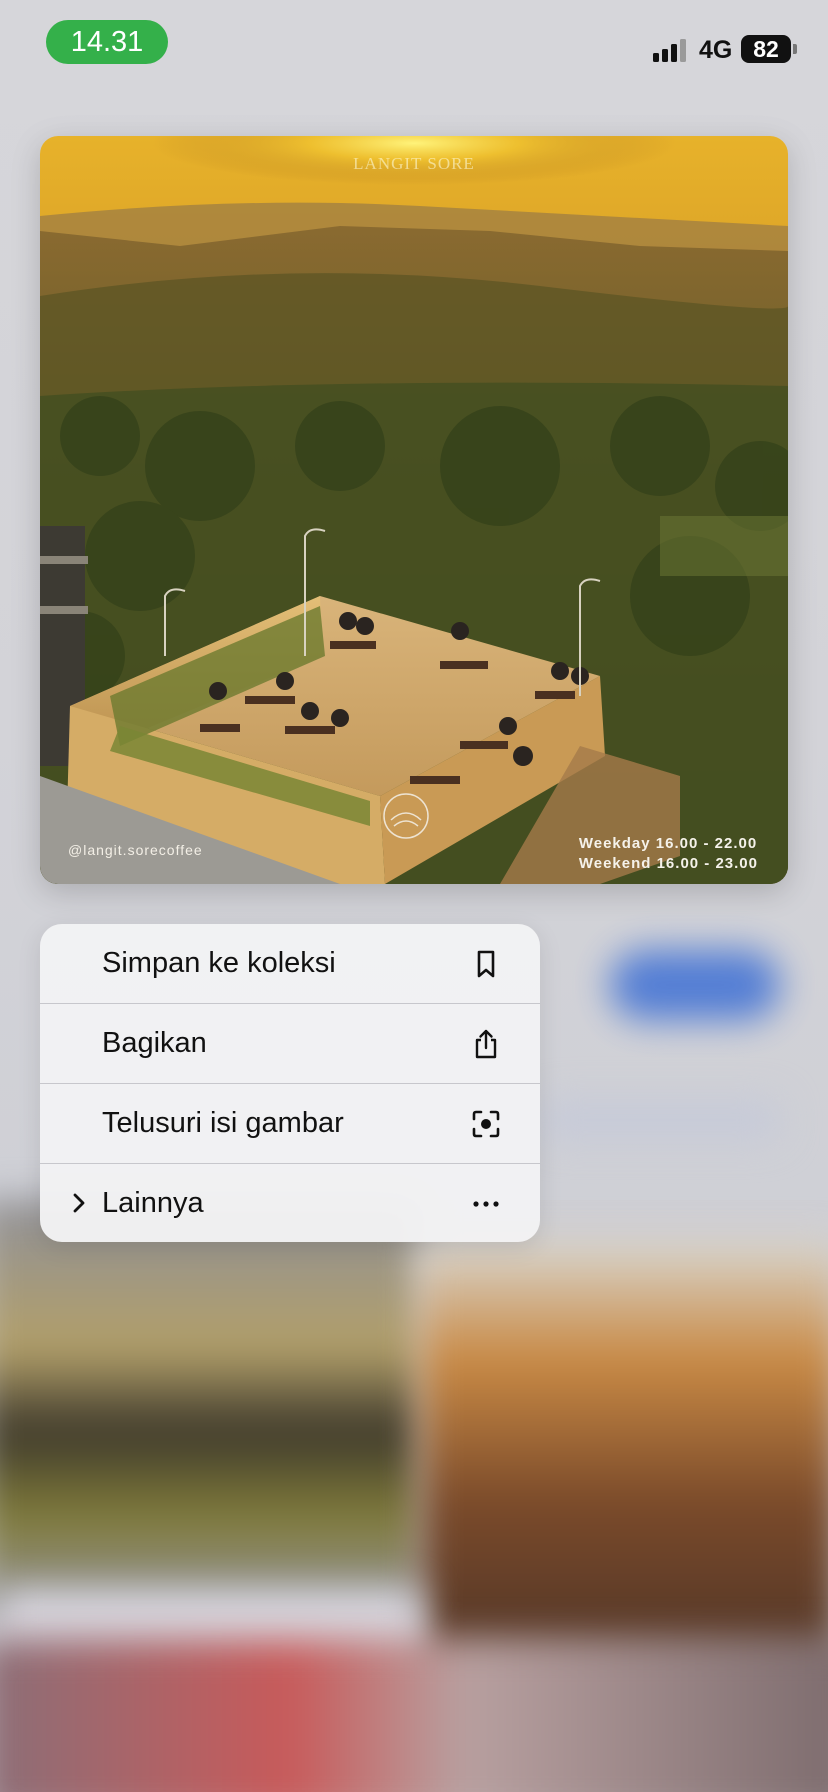  I want to click on bookmark-icon, so click(486, 964).